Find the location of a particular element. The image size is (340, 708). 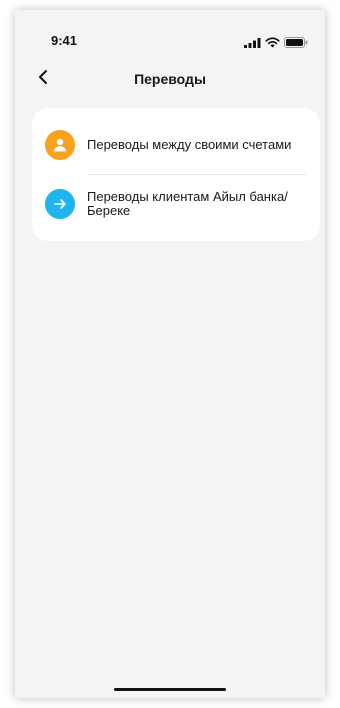

menu-item-label: Переводы между своими счетами is located at coordinates (189, 144).